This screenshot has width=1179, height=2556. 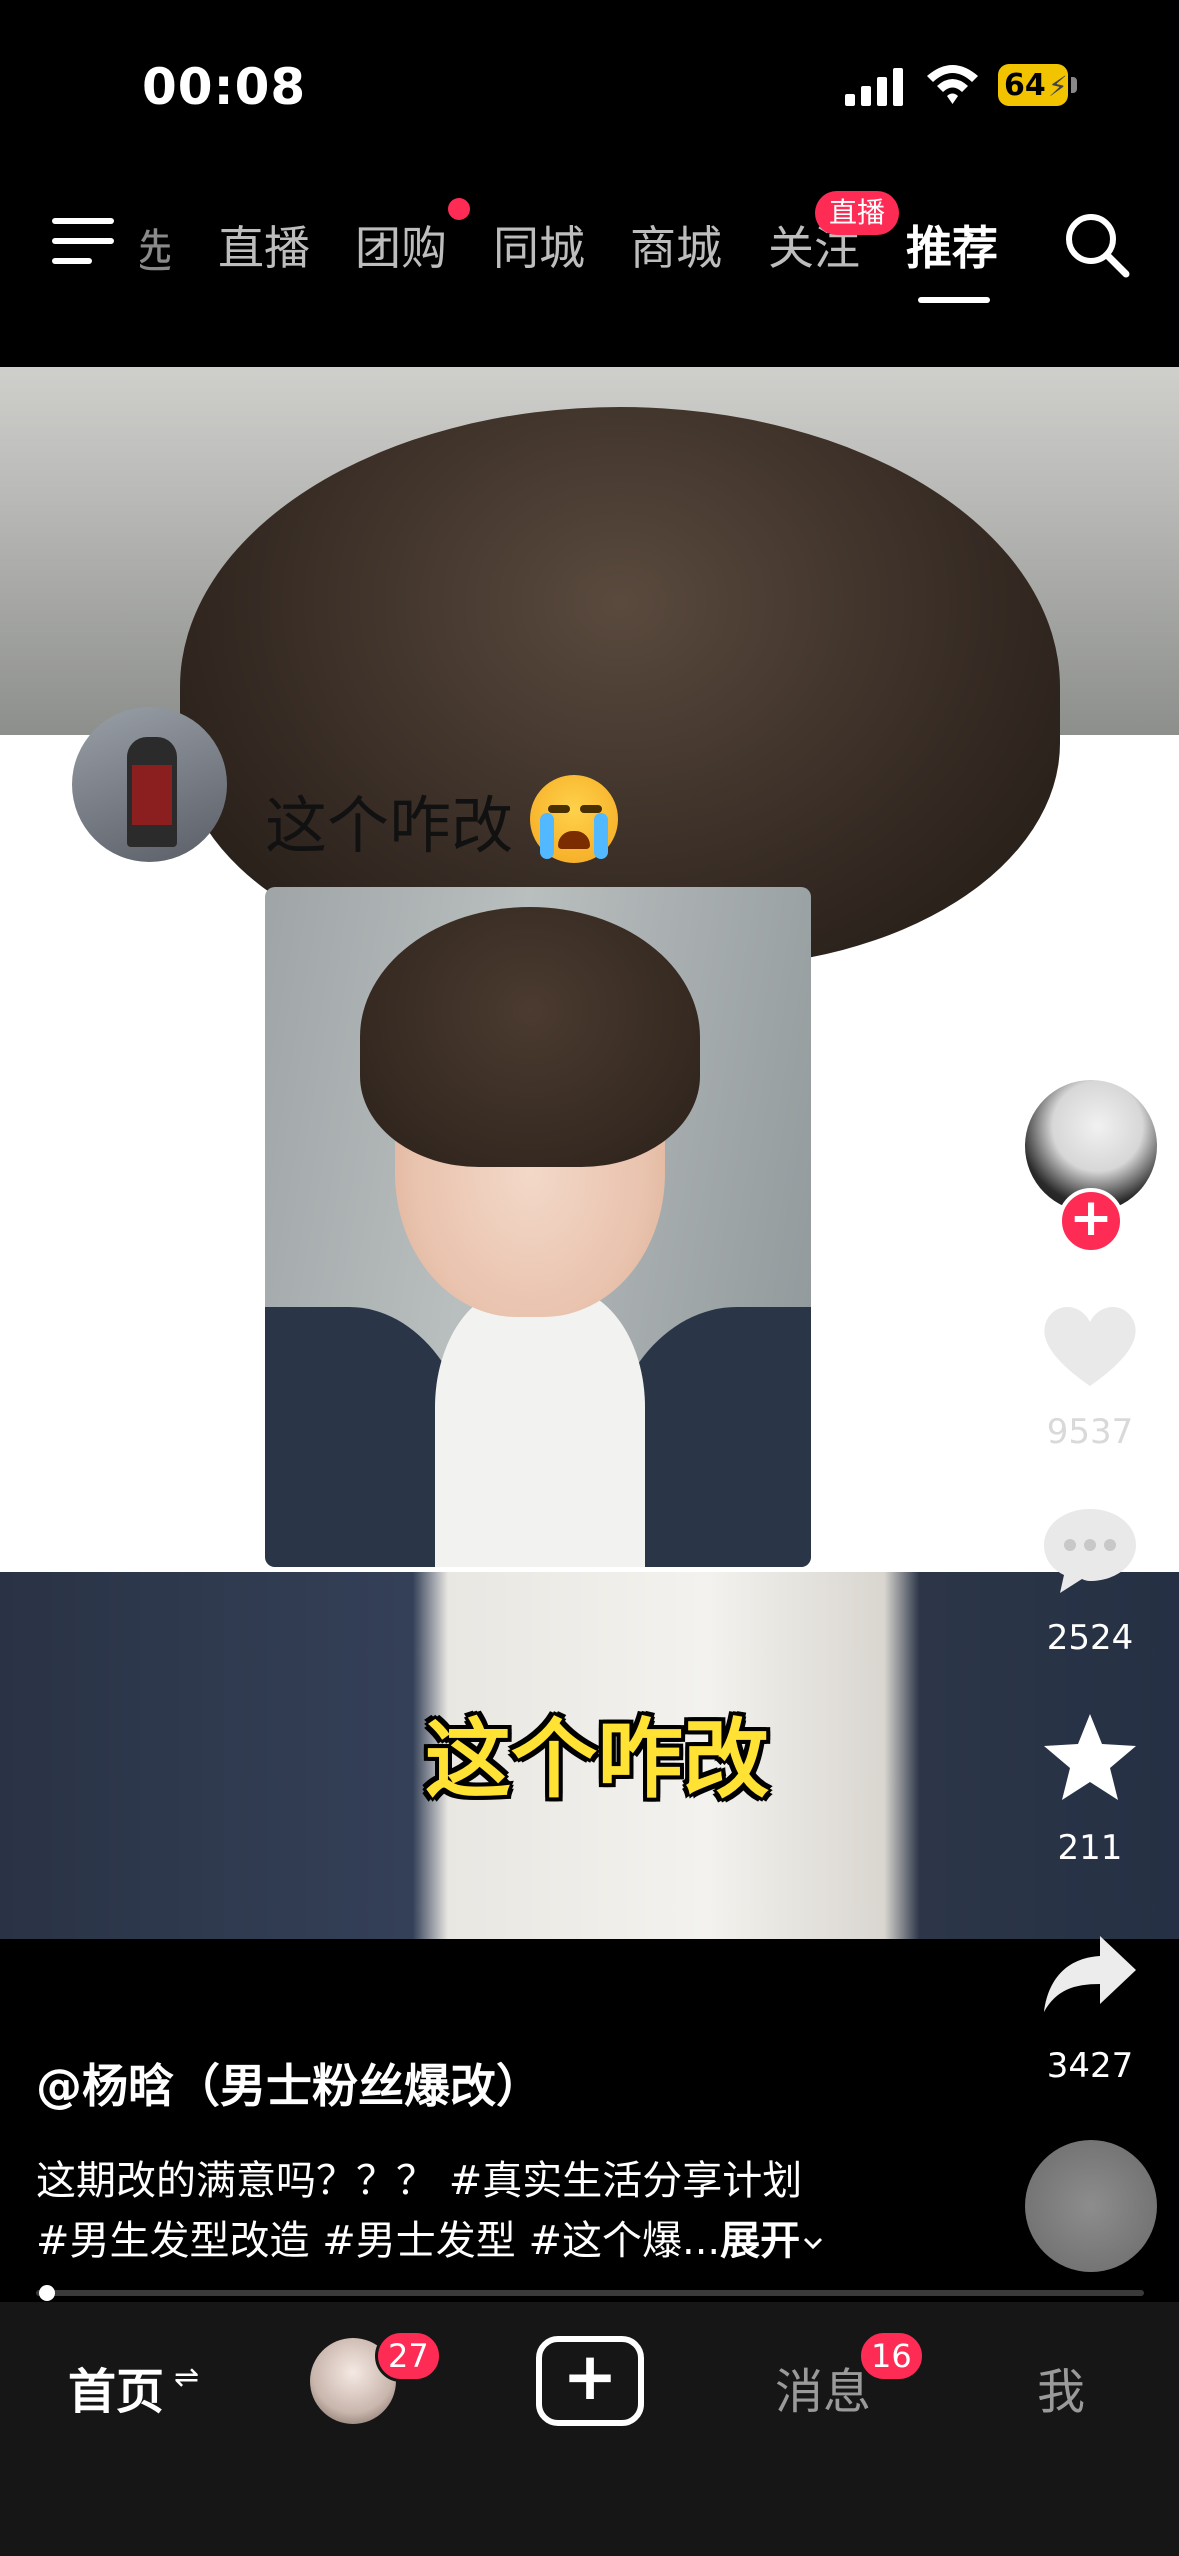 What do you see at coordinates (1090, 1638) in the screenshot?
I see `comment-count: 2524` at bounding box center [1090, 1638].